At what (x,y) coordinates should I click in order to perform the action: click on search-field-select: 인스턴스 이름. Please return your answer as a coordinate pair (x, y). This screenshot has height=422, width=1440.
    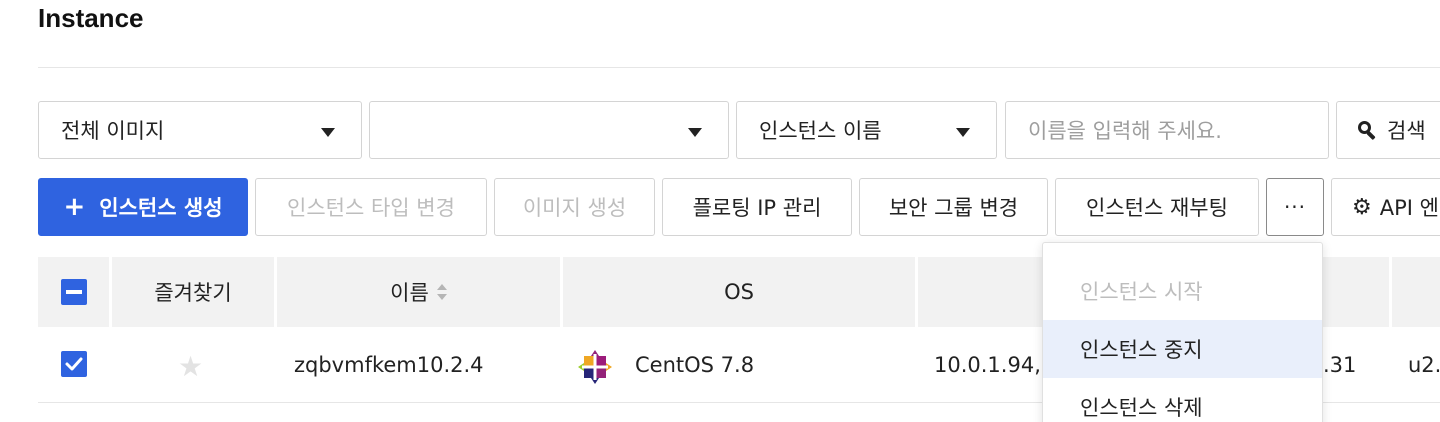
    Looking at the image, I should click on (866, 130).